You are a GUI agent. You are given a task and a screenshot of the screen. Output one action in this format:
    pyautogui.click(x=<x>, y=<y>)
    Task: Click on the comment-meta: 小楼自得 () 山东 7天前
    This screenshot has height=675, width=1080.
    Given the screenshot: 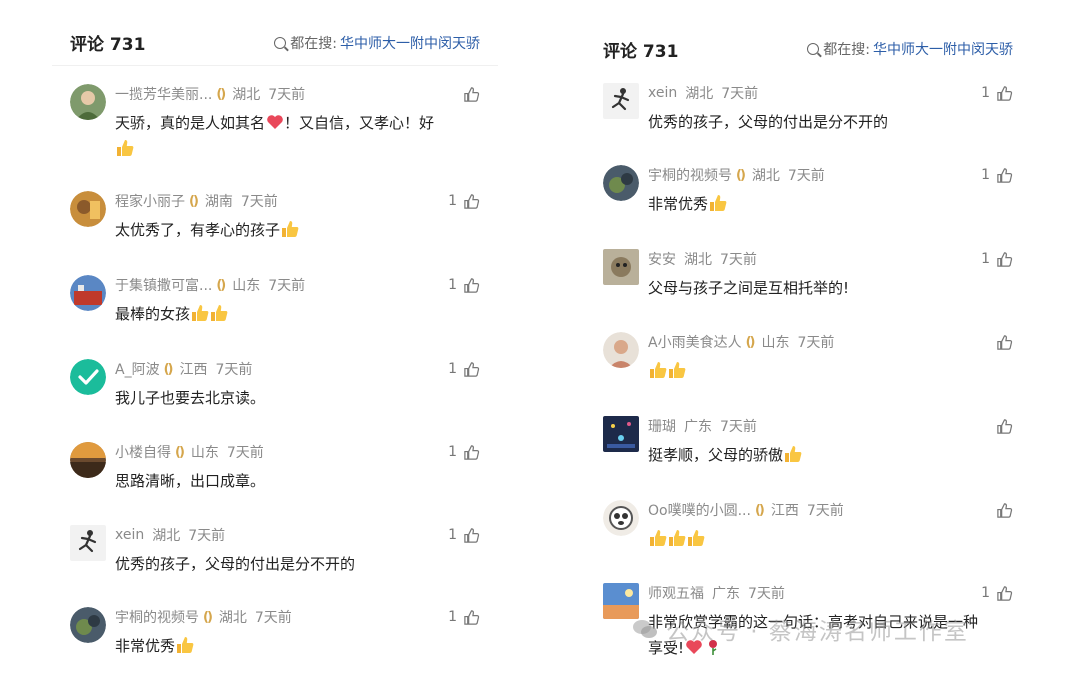 What is the action you would take?
    pyautogui.click(x=189, y=452)
    